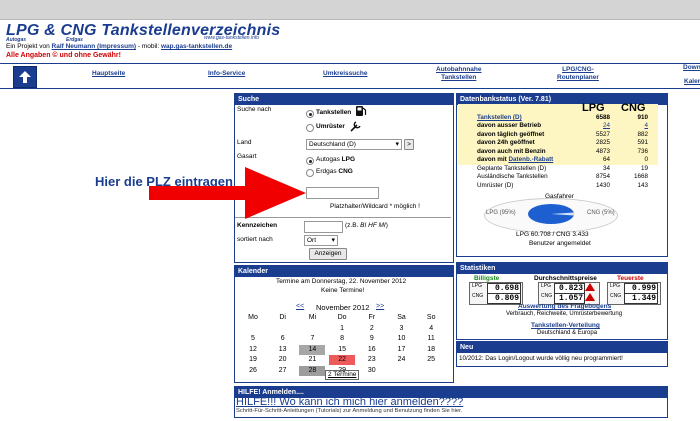 Image resolution: width=700 pixels, height=421 pixels. Describe the element at coordinates (283, 339) in the screenshot. I see `calendar-day: 6` at that location.